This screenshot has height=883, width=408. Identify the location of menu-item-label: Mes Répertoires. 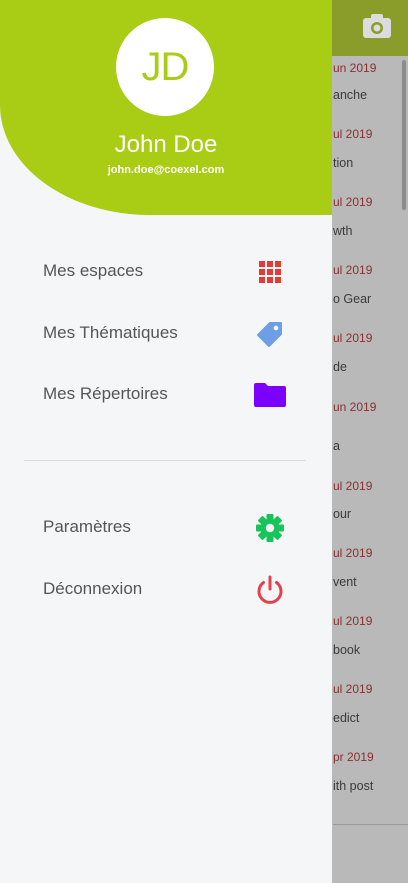
(105, 393).